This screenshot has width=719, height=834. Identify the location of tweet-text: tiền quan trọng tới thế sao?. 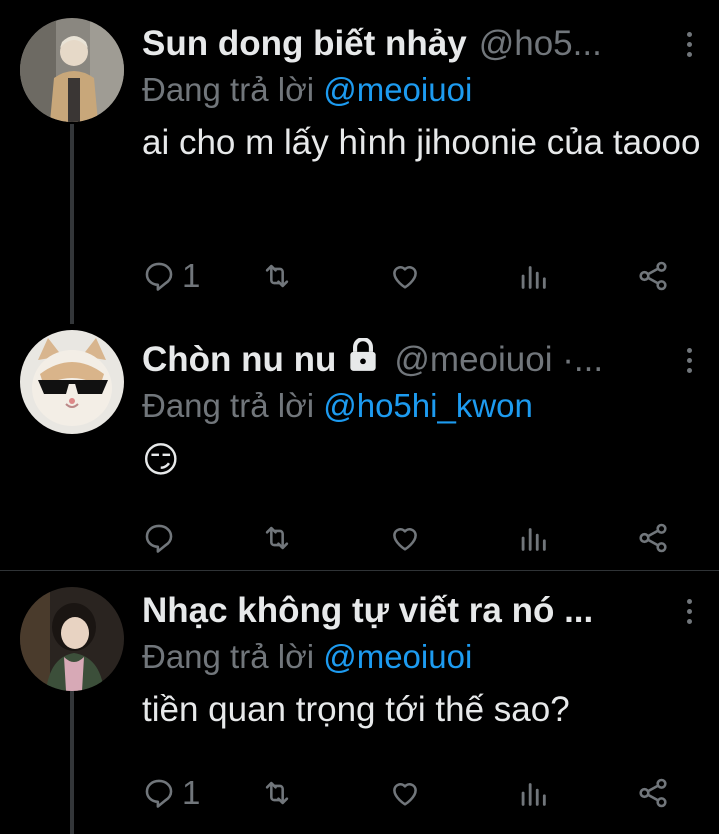
(356, 709).